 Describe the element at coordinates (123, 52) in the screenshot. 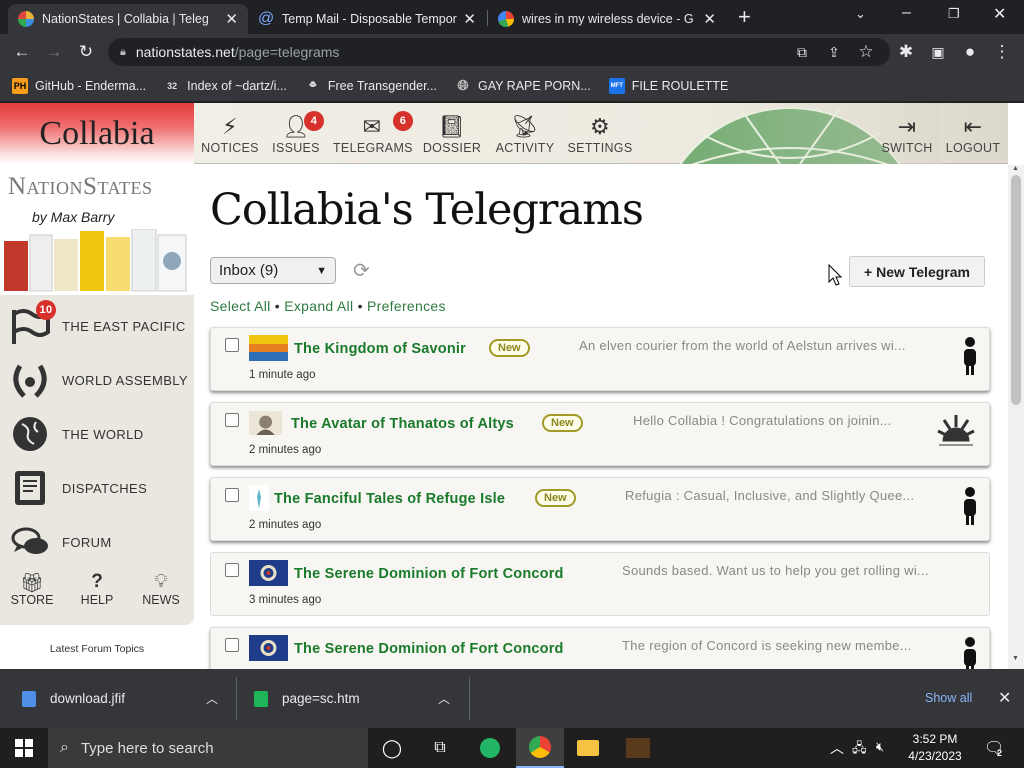

I see `lock-icon: 🔒︎` at that location.